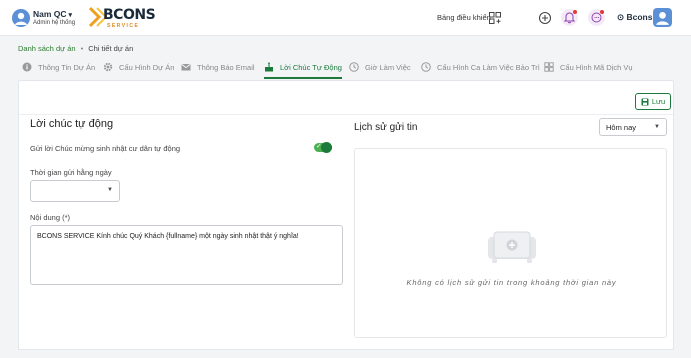 This screenshot has height=358, width=691. What do you see at coordinates (639, 17) in the screenshot?
I see `org-name: Bcons` at bounding box center [639, 17].